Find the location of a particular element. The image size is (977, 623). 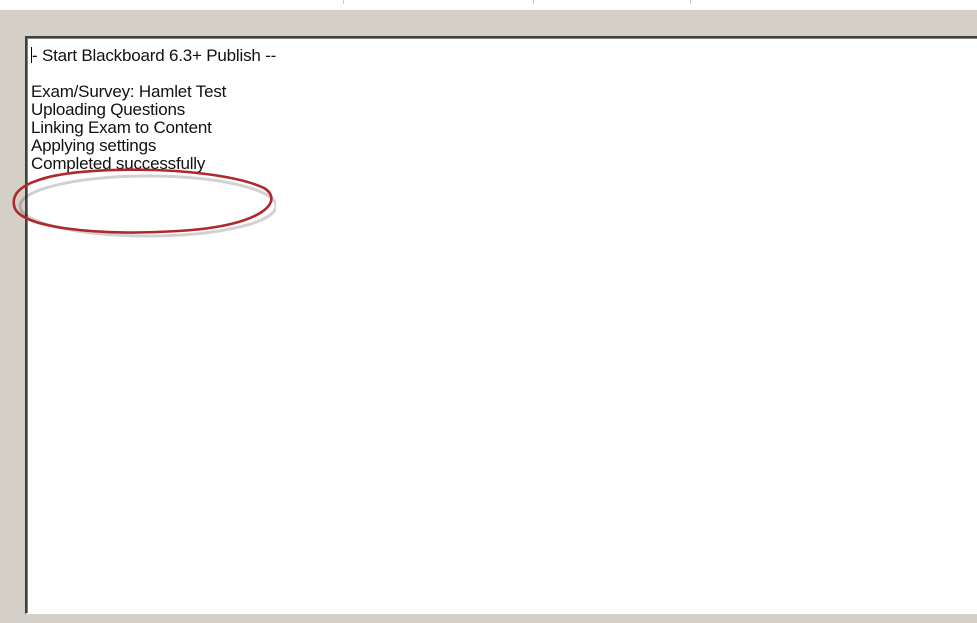

log-line-blank is located at coordinates (153, 74).